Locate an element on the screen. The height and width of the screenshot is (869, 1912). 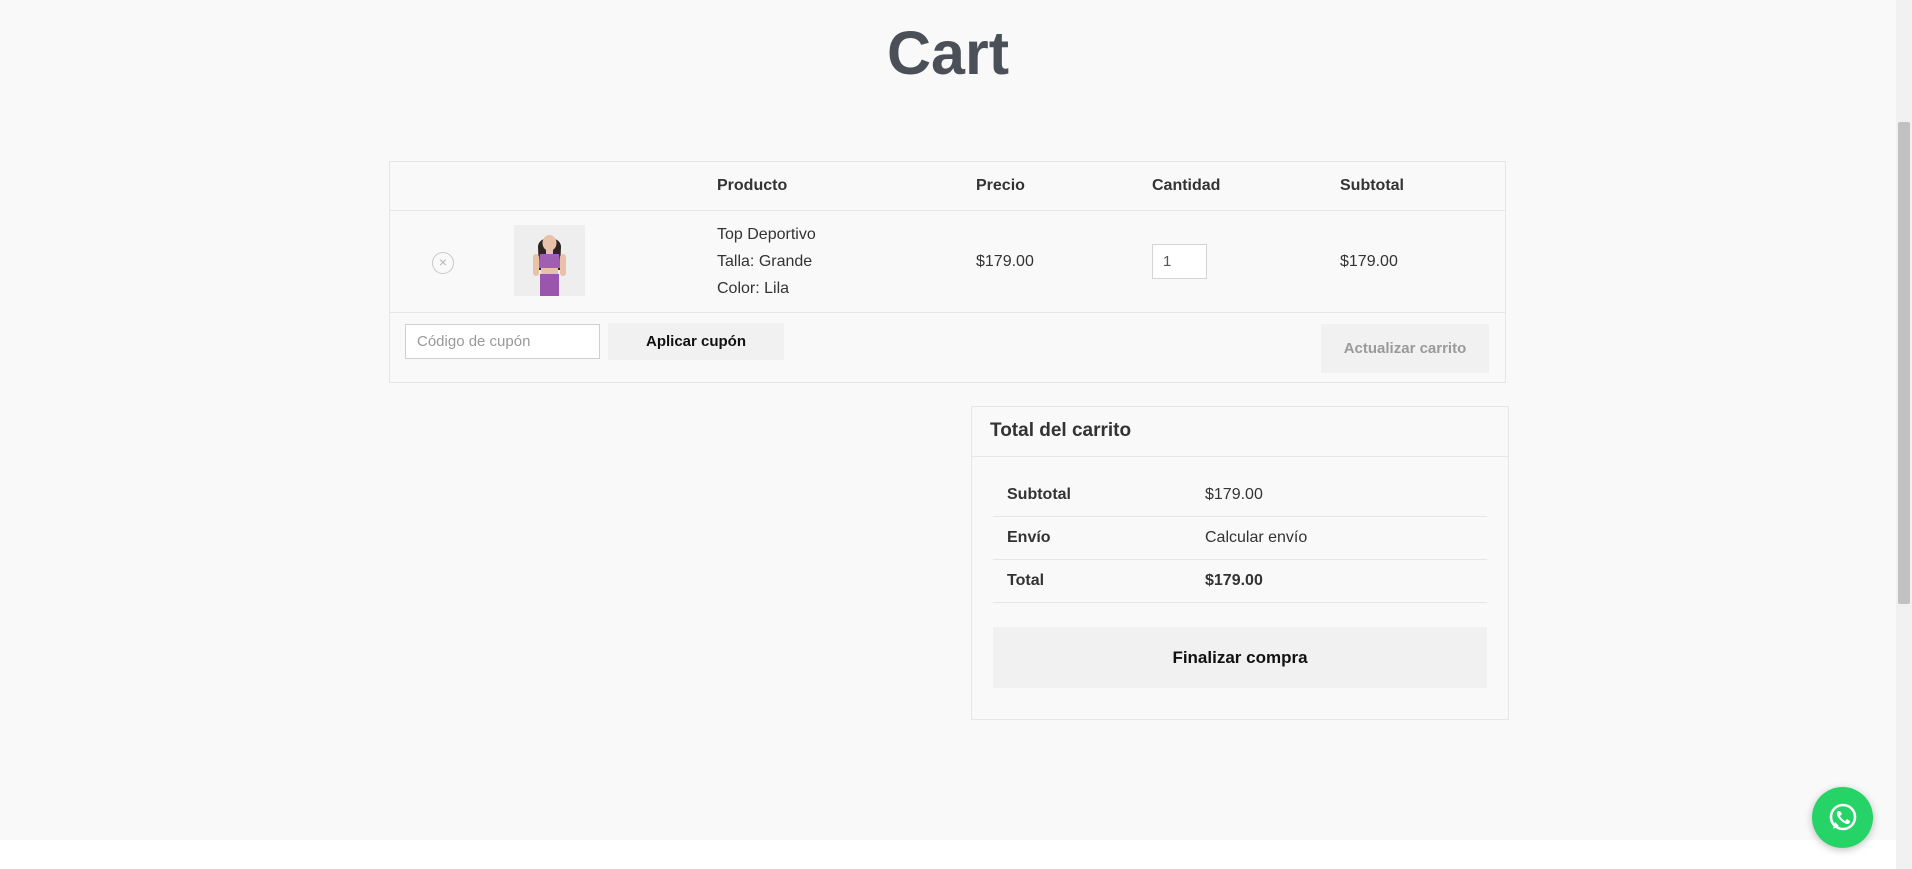
whatsapp-icon is located at coordinates (1842, 816).